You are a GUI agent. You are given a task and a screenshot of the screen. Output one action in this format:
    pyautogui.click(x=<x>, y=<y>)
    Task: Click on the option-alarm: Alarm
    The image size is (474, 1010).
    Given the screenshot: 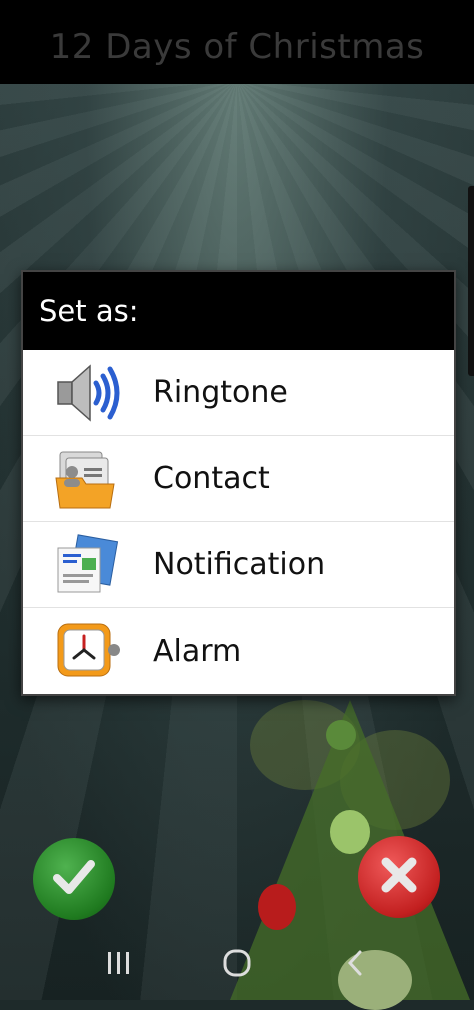 What is the action you would take?
    pyautogui.click(x=238, y=651)
    